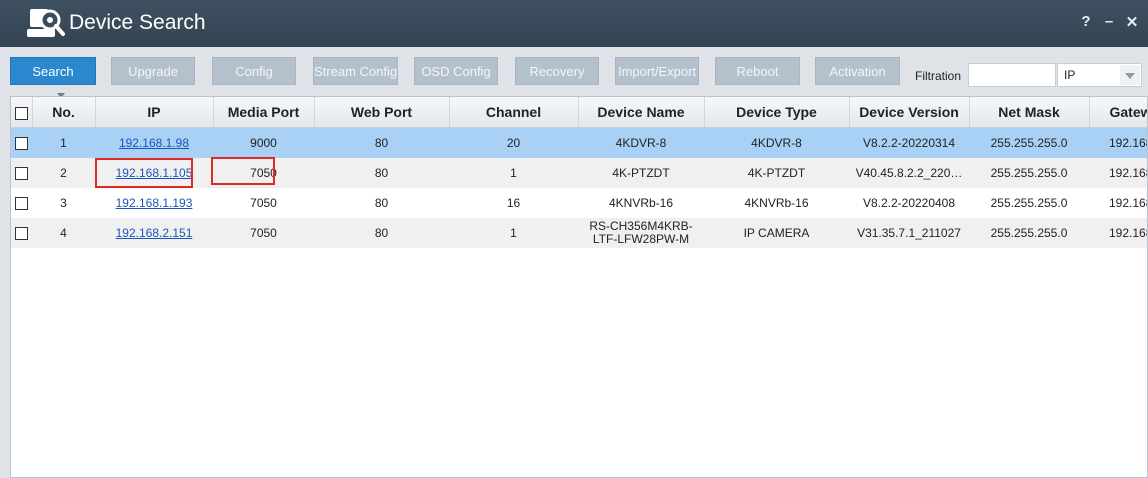 Image resolution: width=1148 pixels, height=478 pixels. What do you see at coordinates (64, 112) in the screenshot?
I see `header-no: No.` at bounding box center [64, 112].